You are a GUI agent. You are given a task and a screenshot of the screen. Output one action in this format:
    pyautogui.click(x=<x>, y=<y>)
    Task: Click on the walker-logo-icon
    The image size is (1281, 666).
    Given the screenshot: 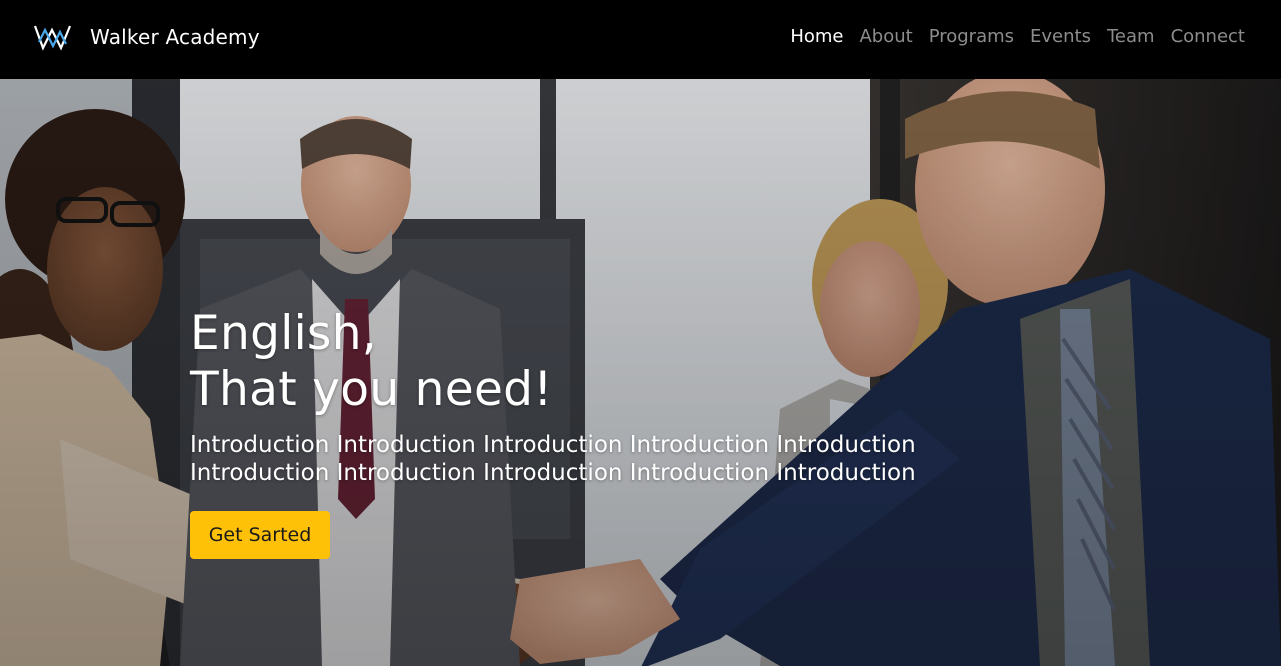 What is the action you would take?
    pyautogui.click(x=52, y=38)
    